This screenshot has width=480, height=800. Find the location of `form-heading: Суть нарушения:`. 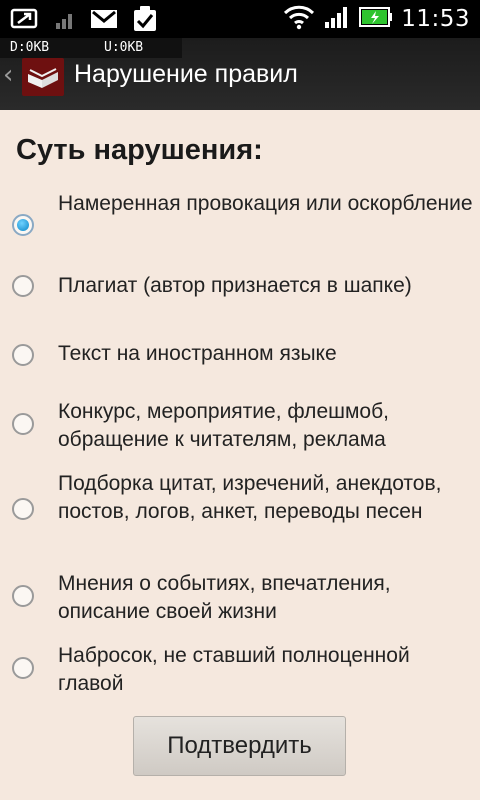

form-heading: Суть нарушения: is located at coordinates (139, 150).